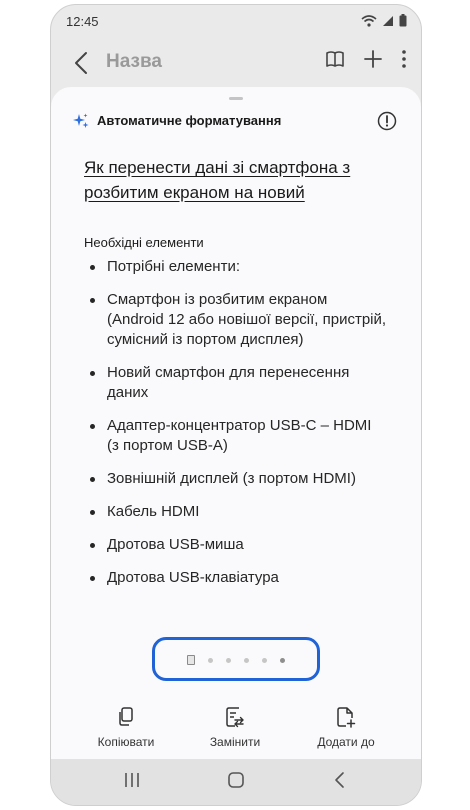  I want to click on system-nav-bar, so click(236, 782).